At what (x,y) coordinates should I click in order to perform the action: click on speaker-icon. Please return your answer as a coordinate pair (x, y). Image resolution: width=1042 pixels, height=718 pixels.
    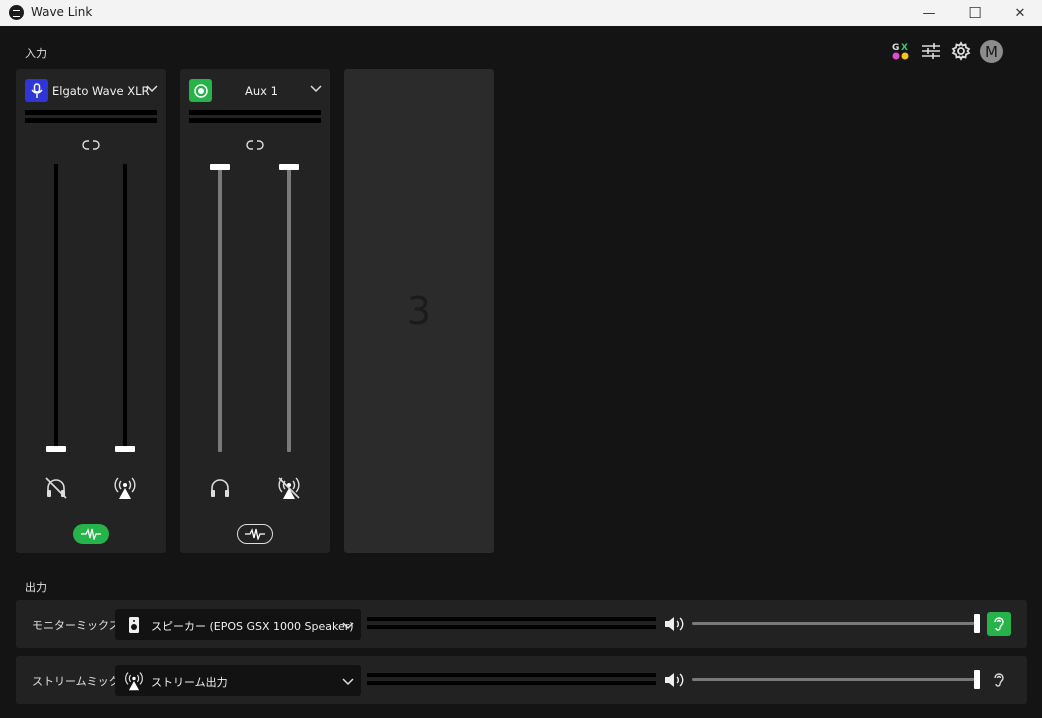
    Looking at the image, I should click on (134, 625).